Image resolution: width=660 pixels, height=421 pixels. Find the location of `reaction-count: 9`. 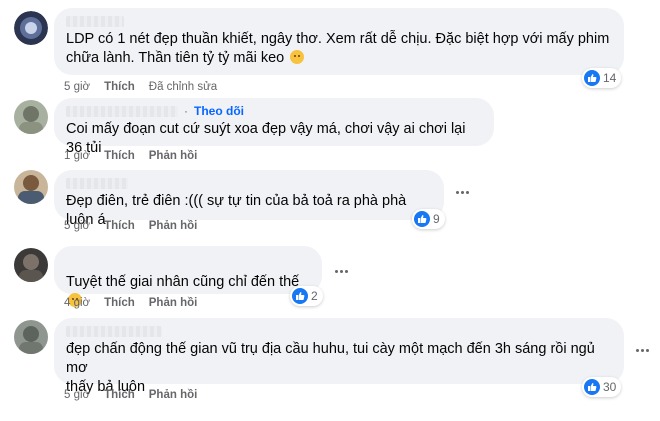

reaction-count: 9 is located at coordinates (436, 219).